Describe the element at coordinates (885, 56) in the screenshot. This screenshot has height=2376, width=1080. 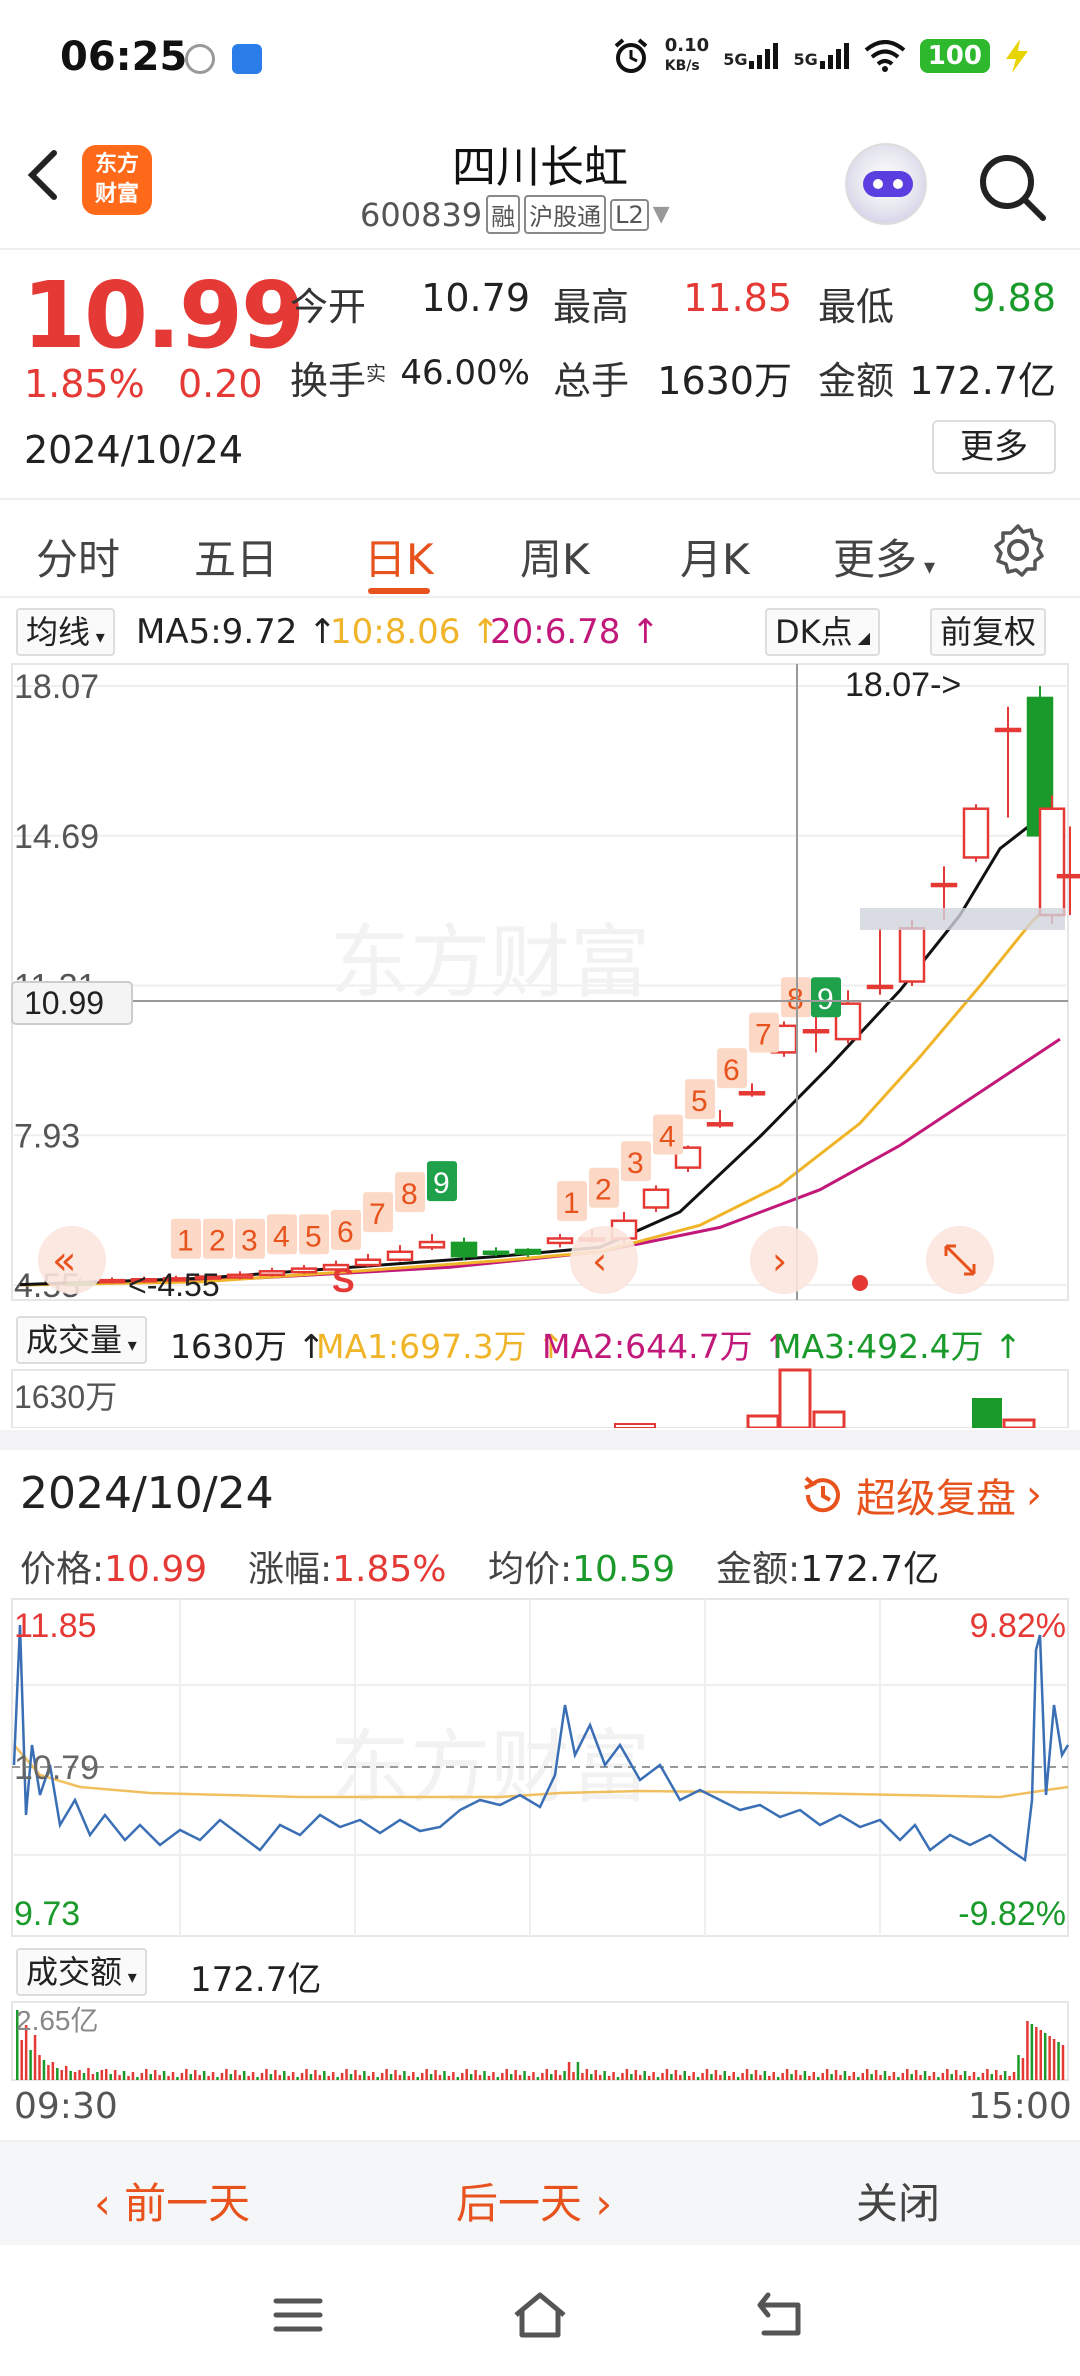
I see `wifi-icon` at that location.